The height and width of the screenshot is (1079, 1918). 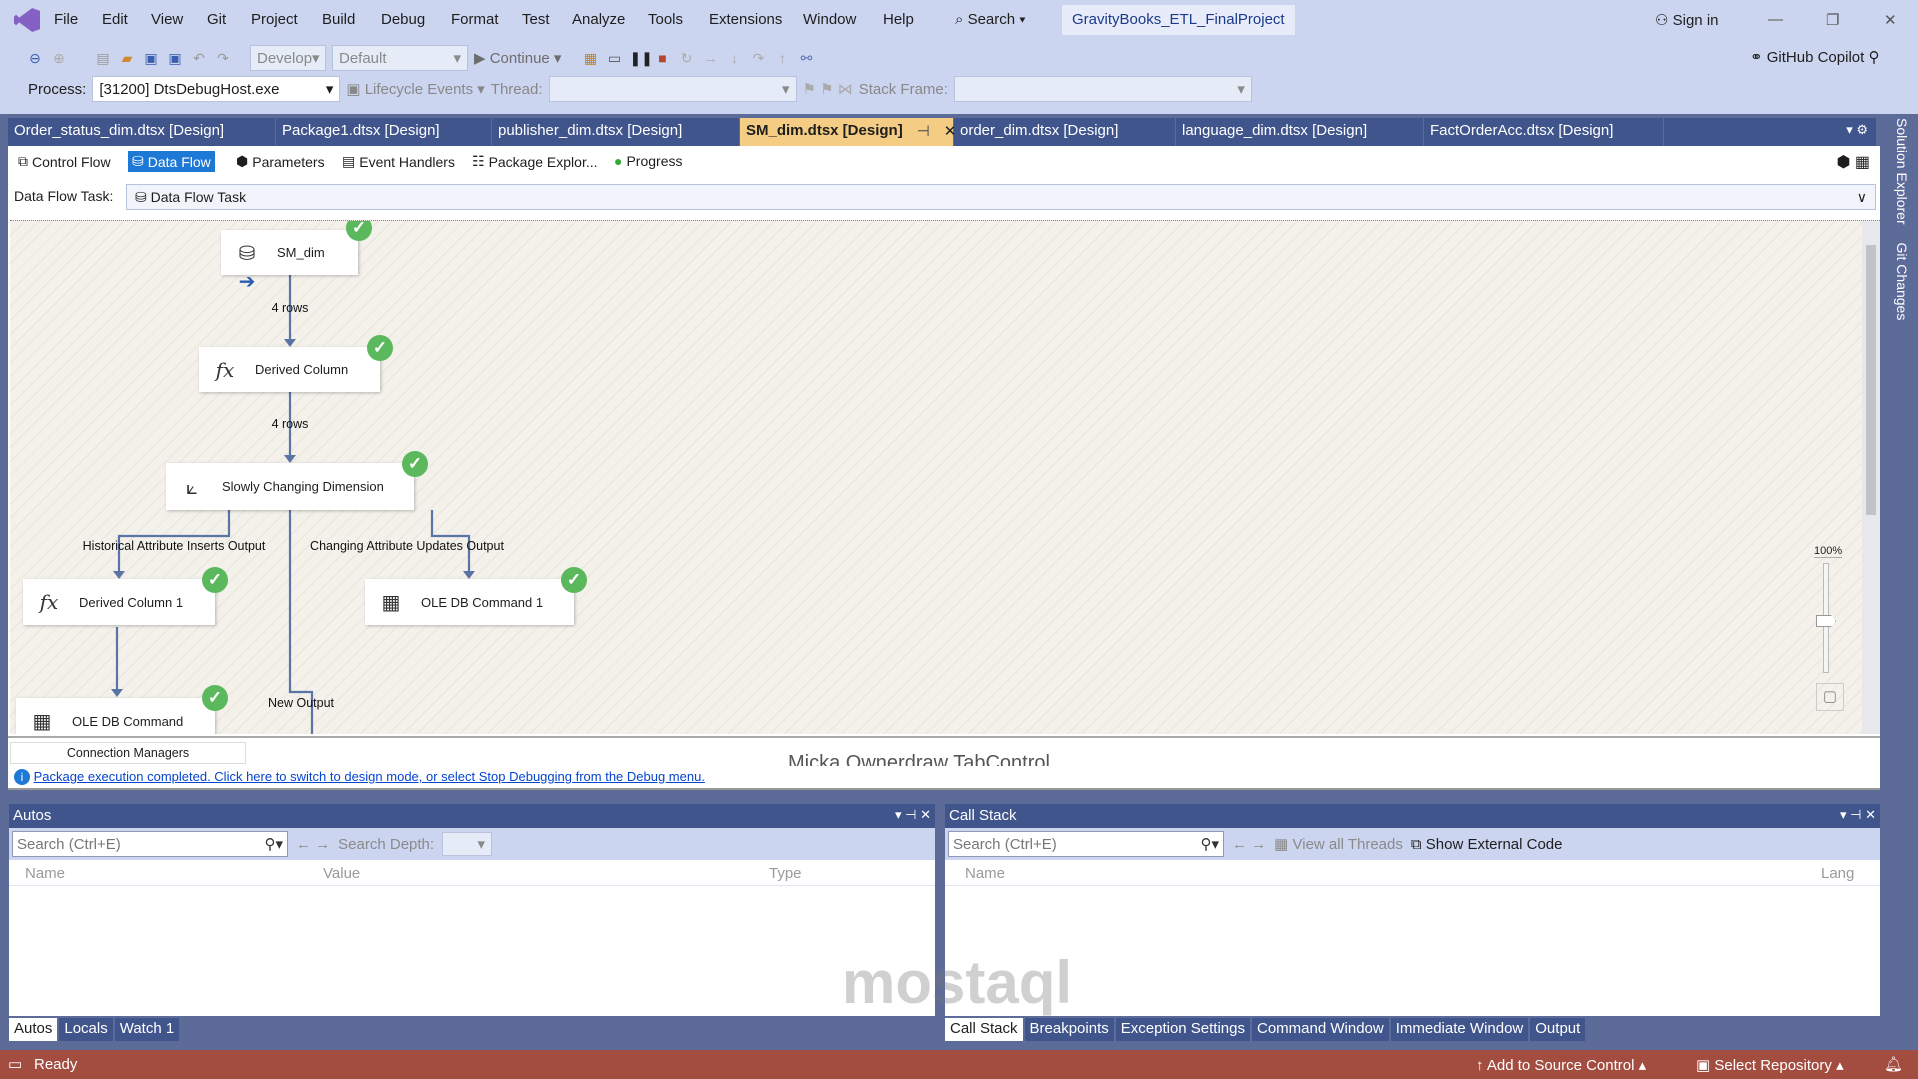 What do you see at coordinates (467, 844) in the screenshot?
I see `search-depth-dropdown: ▾` at bounding box center [467, 844].